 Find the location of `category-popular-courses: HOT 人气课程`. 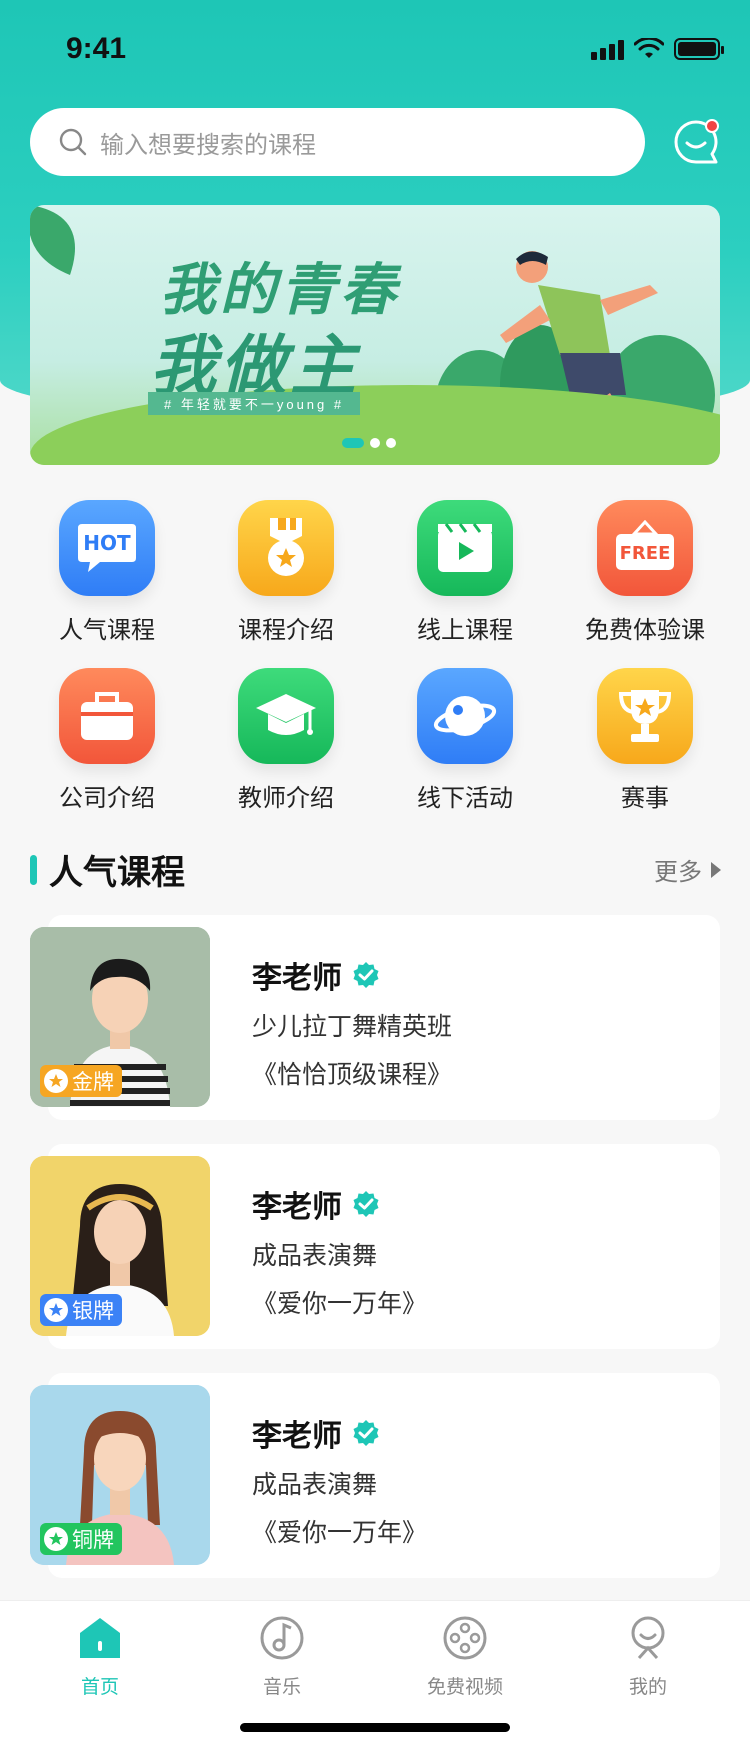

category-popular-courses: HOT 人气课程 is located at coordinates (107, 572).